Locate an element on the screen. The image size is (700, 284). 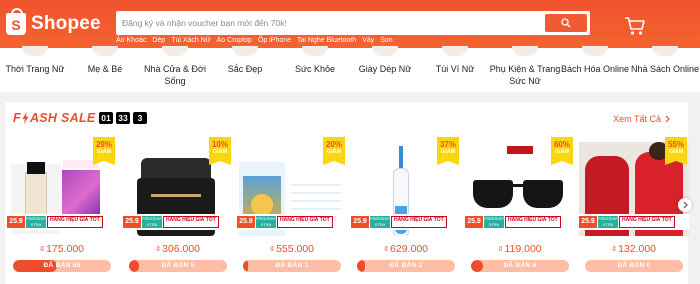
category-item: Giày Dép Nữ is located at coordinates (385, 69).